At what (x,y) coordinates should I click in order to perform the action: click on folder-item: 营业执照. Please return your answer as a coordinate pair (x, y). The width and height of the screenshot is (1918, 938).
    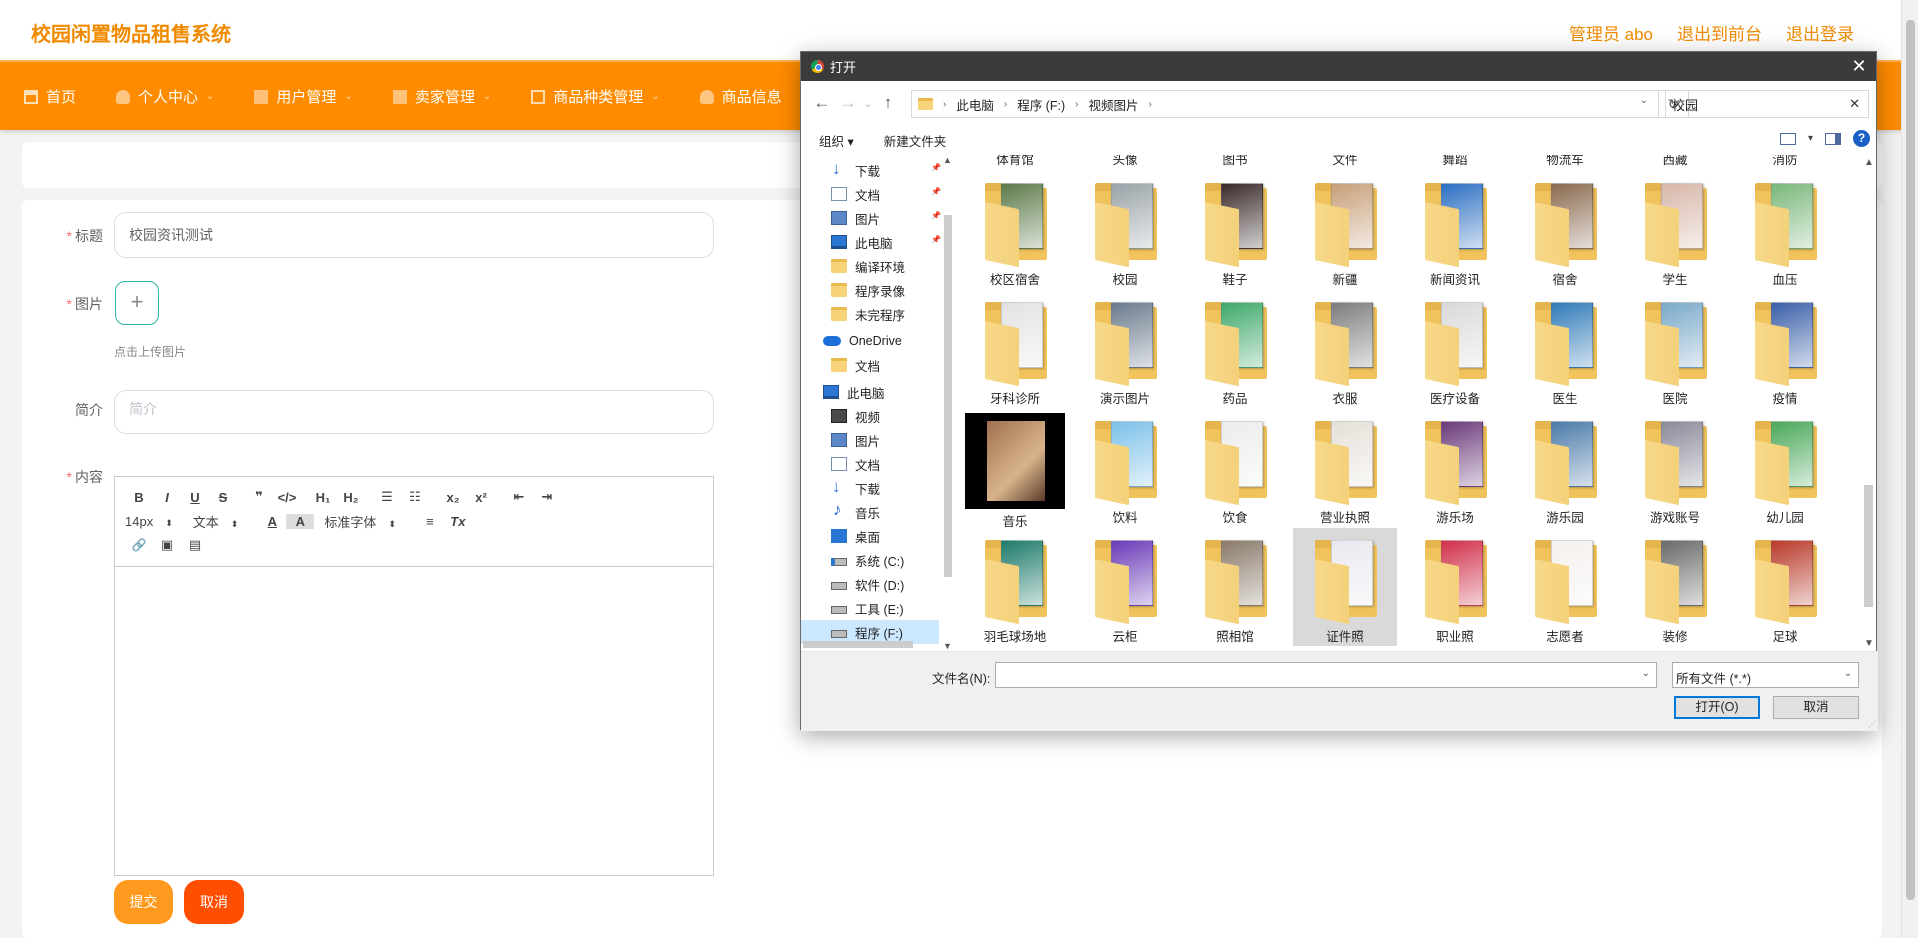
    Looking at the image, I should click on (1345, 468).